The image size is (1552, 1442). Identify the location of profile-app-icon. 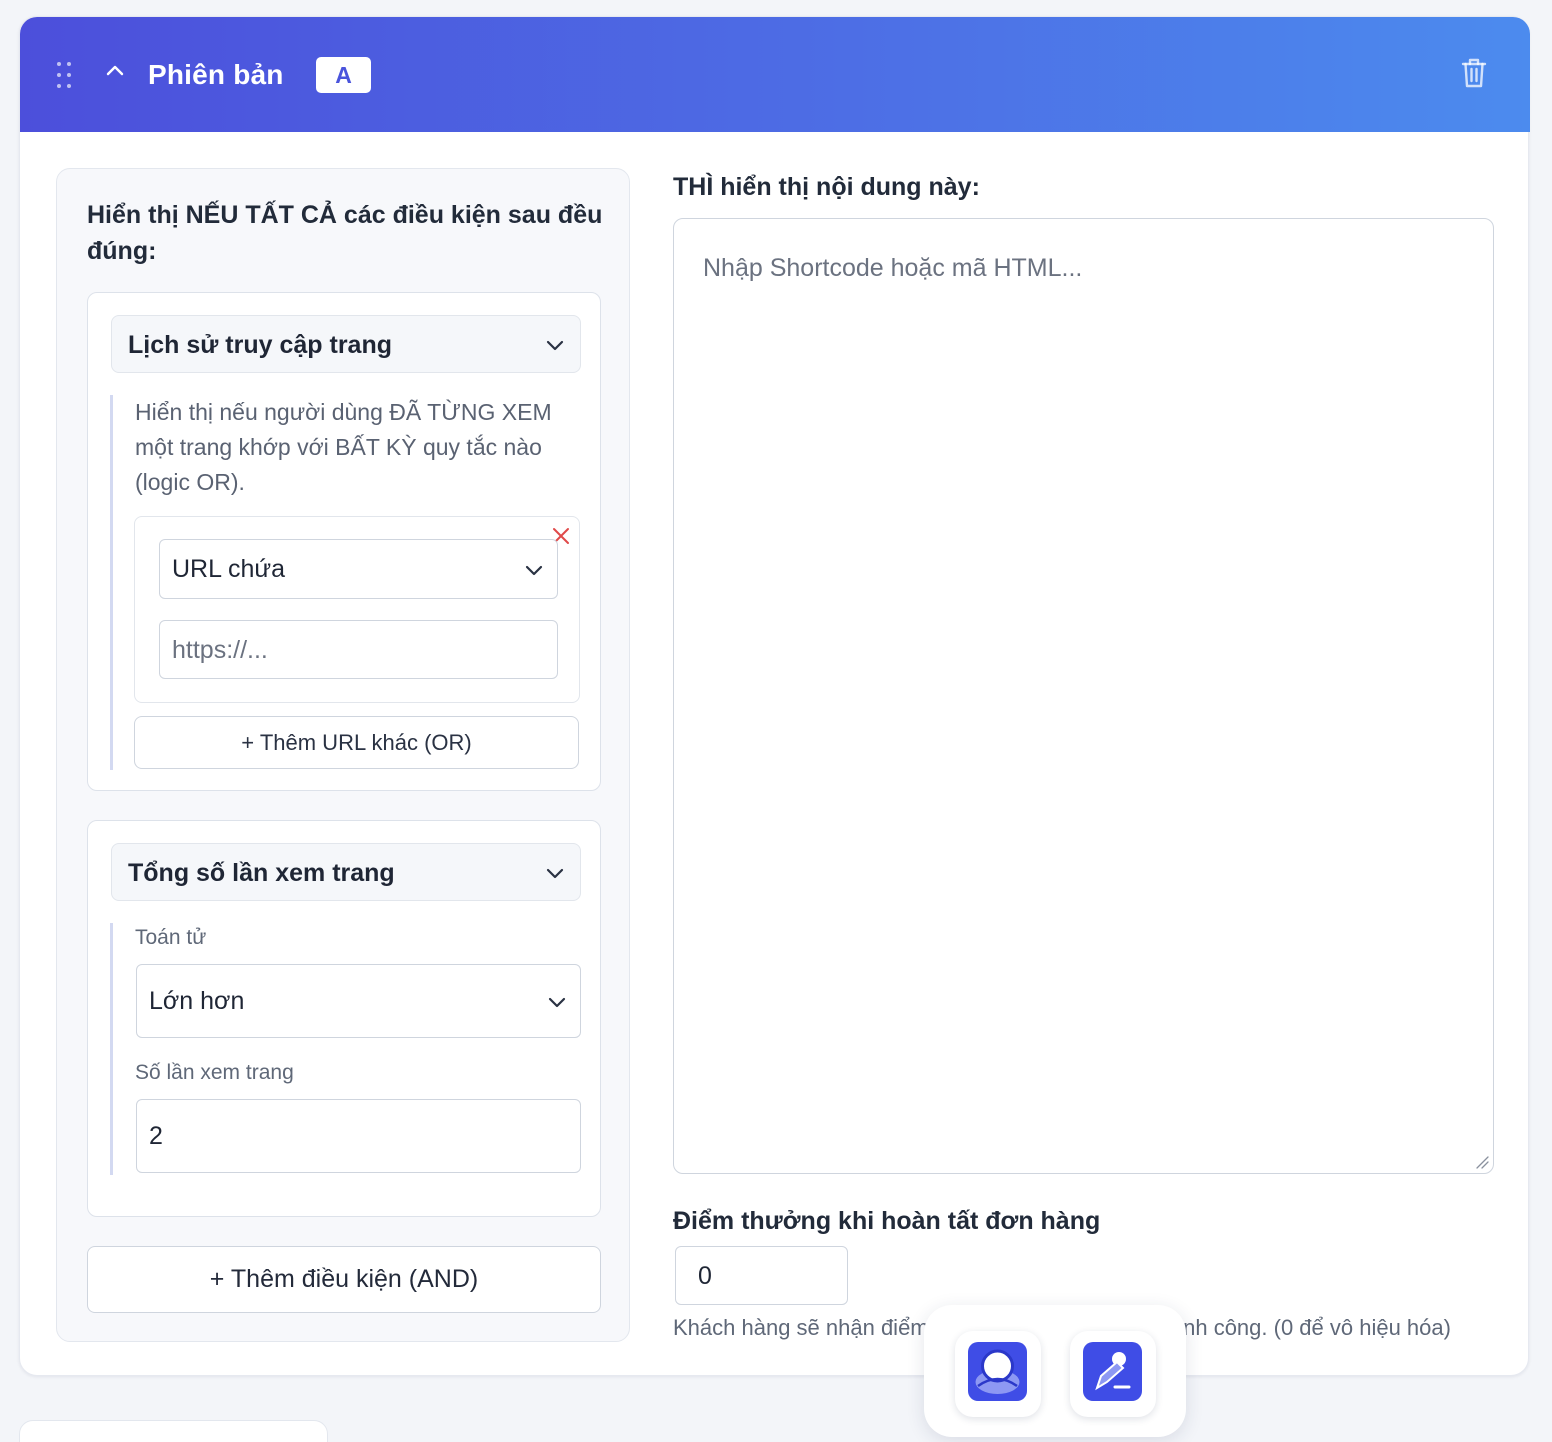
(997, 1371).